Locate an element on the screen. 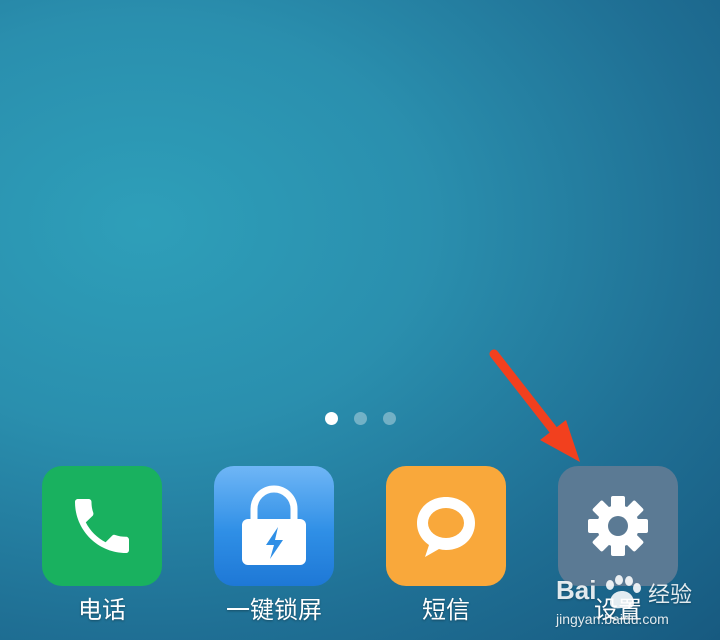 This screenshot has width=720, height=640. lock-app-icon is located at coordinates (274, 526).